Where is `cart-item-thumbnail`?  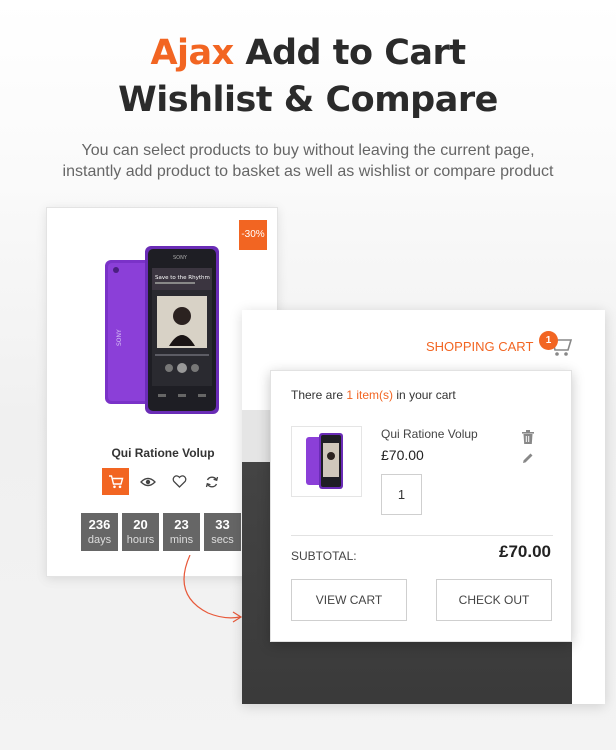
cart-item-thumbnail is located at coordinates (326, 461).